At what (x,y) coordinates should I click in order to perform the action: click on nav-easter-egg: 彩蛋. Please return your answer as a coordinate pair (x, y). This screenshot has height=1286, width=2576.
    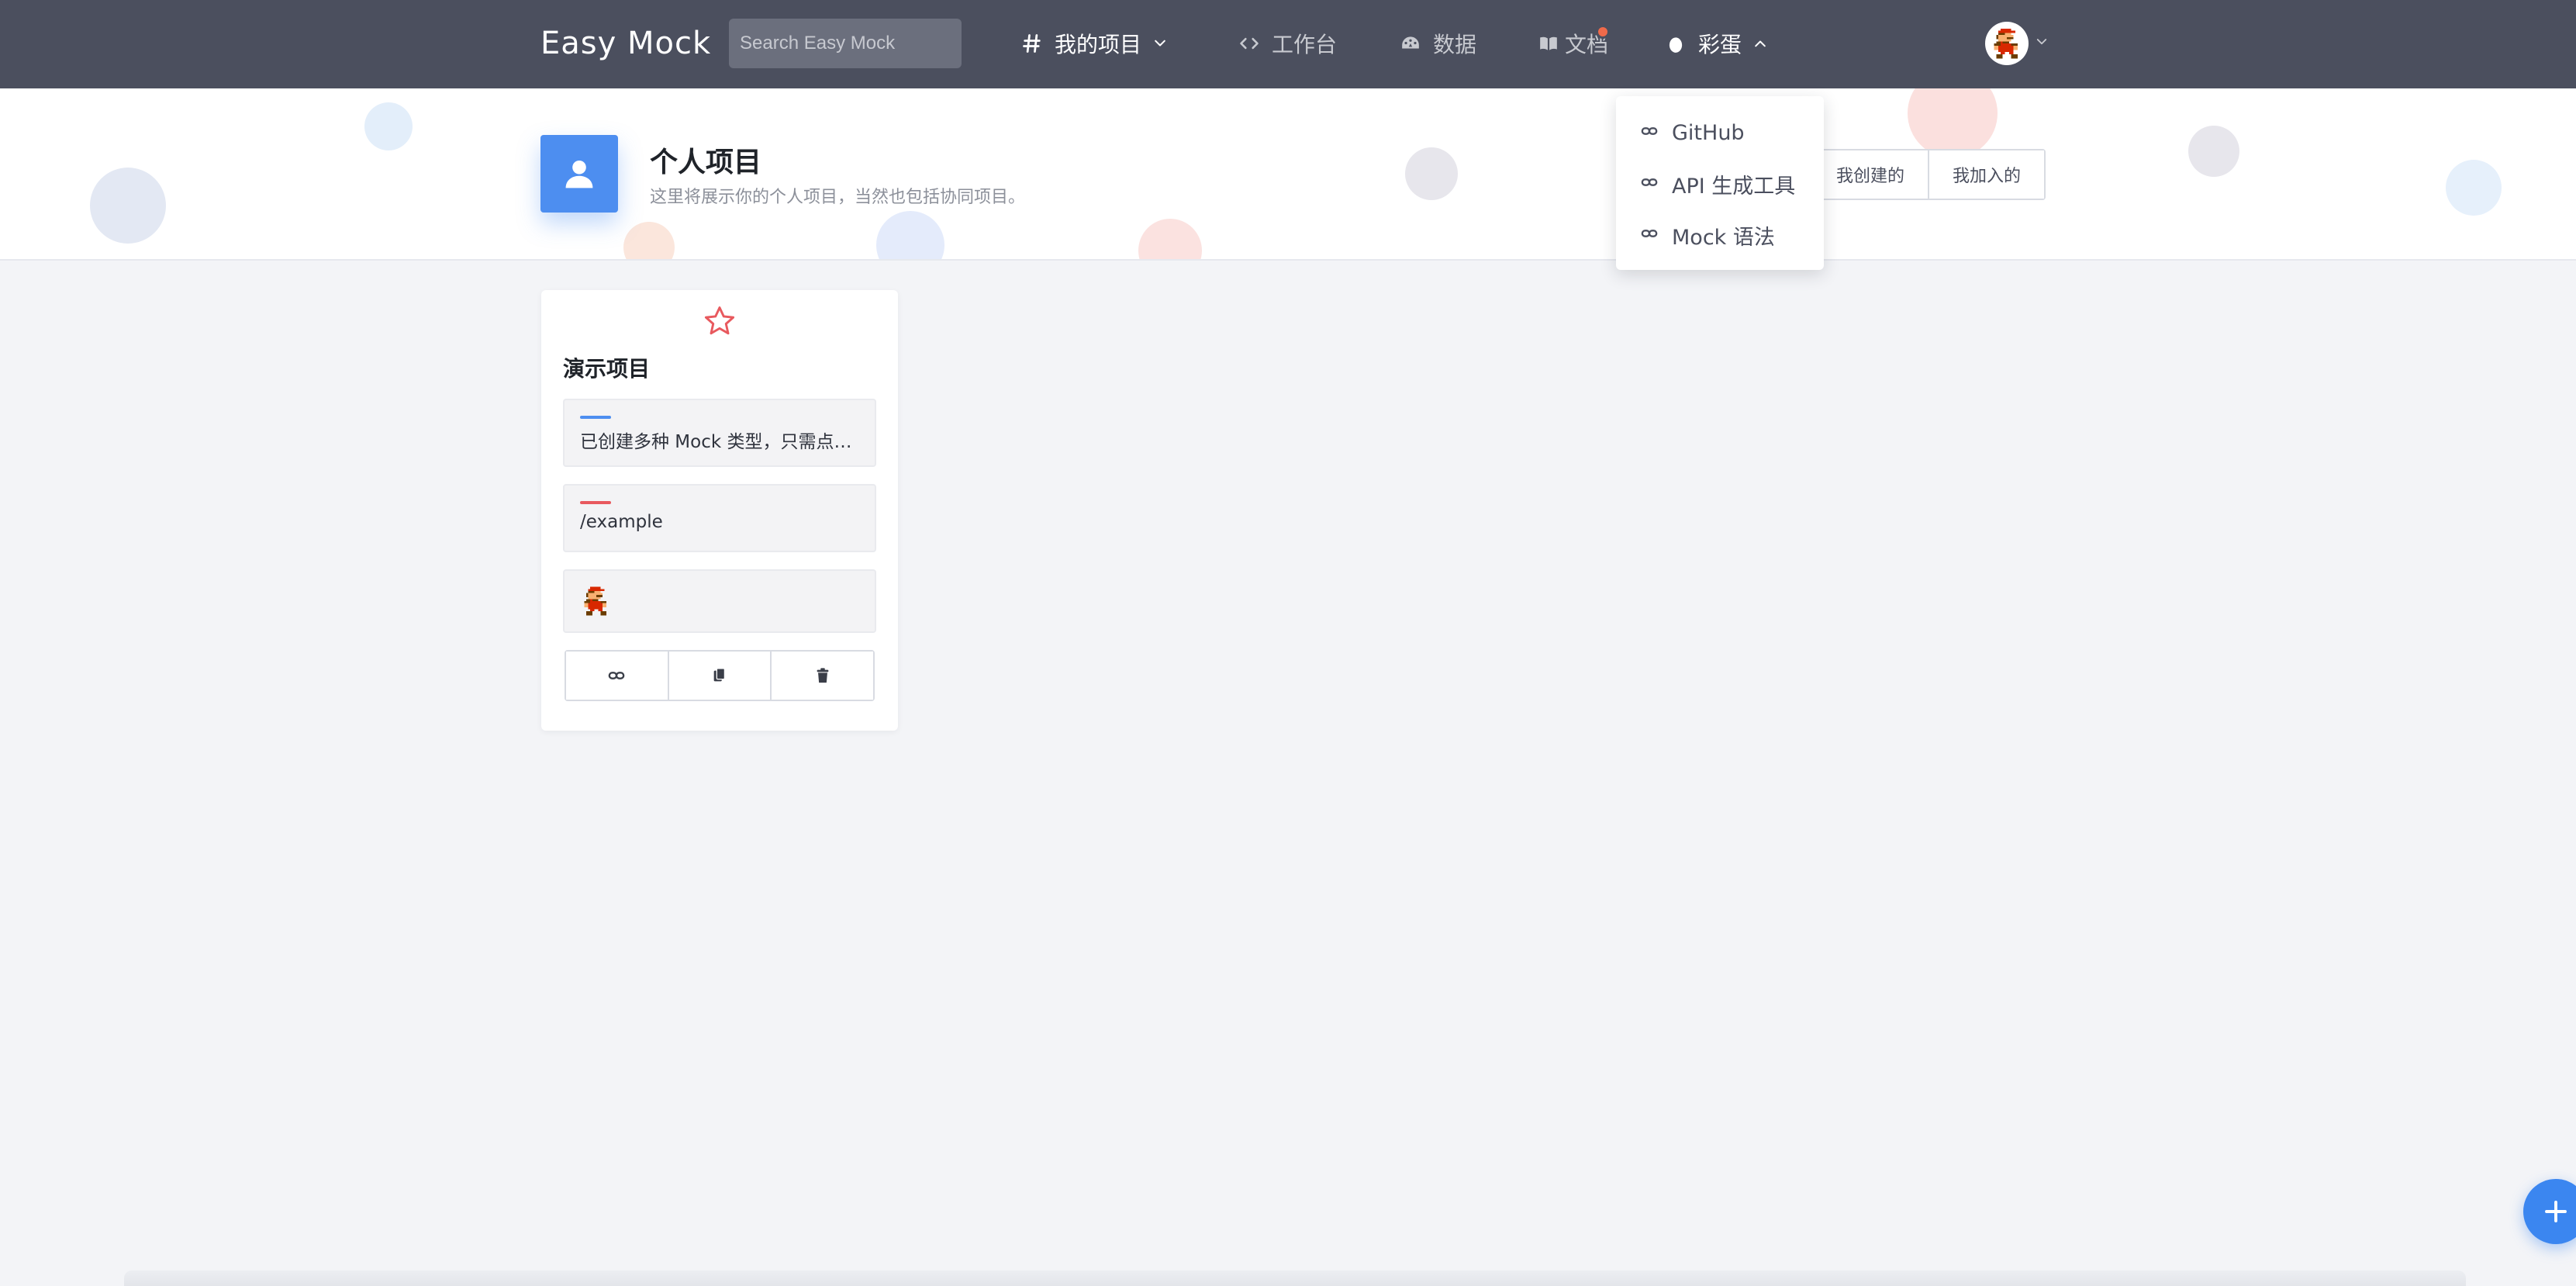
    Looking at the image, I should click on (1716, 43).